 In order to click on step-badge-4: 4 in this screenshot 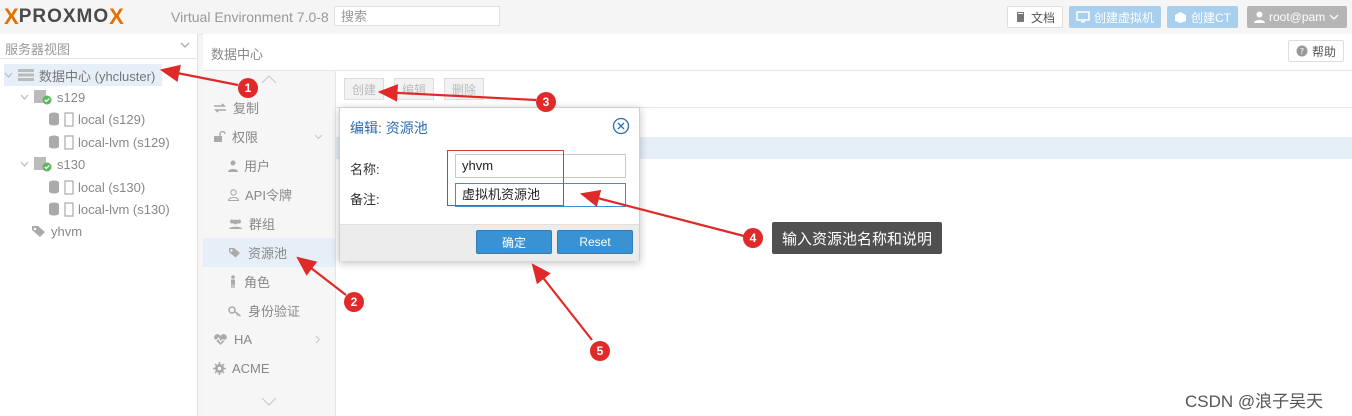, I will do `click(753, 238)`.